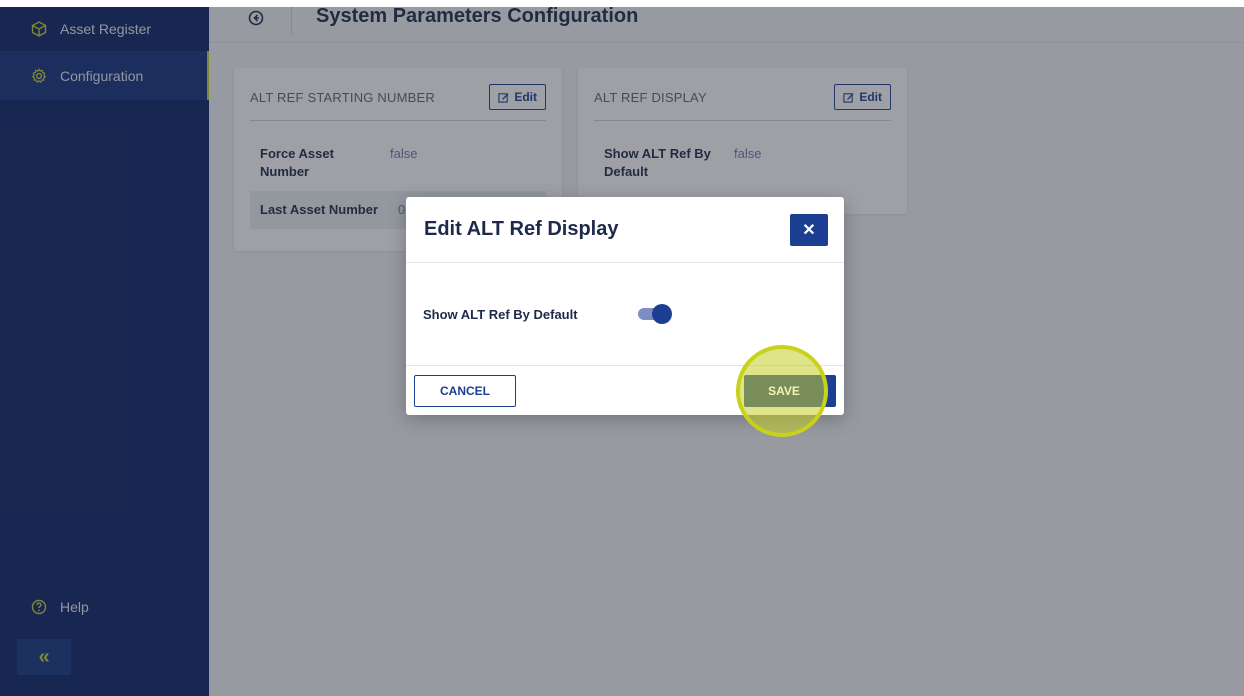 This screenshot has height=696, width=1244. What do you see at coordinates (625, 230) in the screenshot?
I see `modal-header: Edit ALT Ref Display ✕` at bounding box center [625, 230].